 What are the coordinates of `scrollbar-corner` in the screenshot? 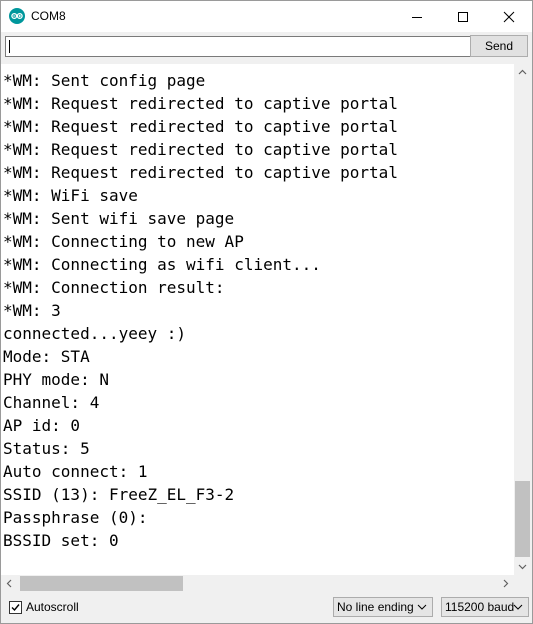 It's located at (523, 583).